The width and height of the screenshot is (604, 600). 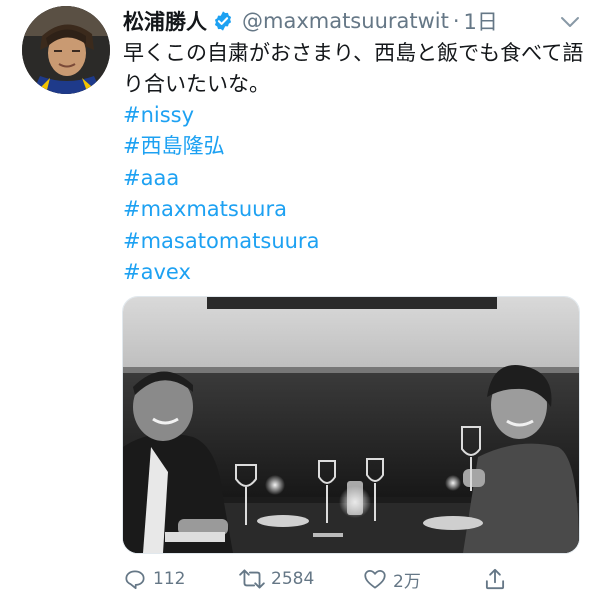 What do you see at coordinates (353, 68) in the screenshot?
I see `tweet-text: 早くこの自粛がおさまり、西島と飯でも食べて語り合いたいな。` at bounding box center [353, 68].